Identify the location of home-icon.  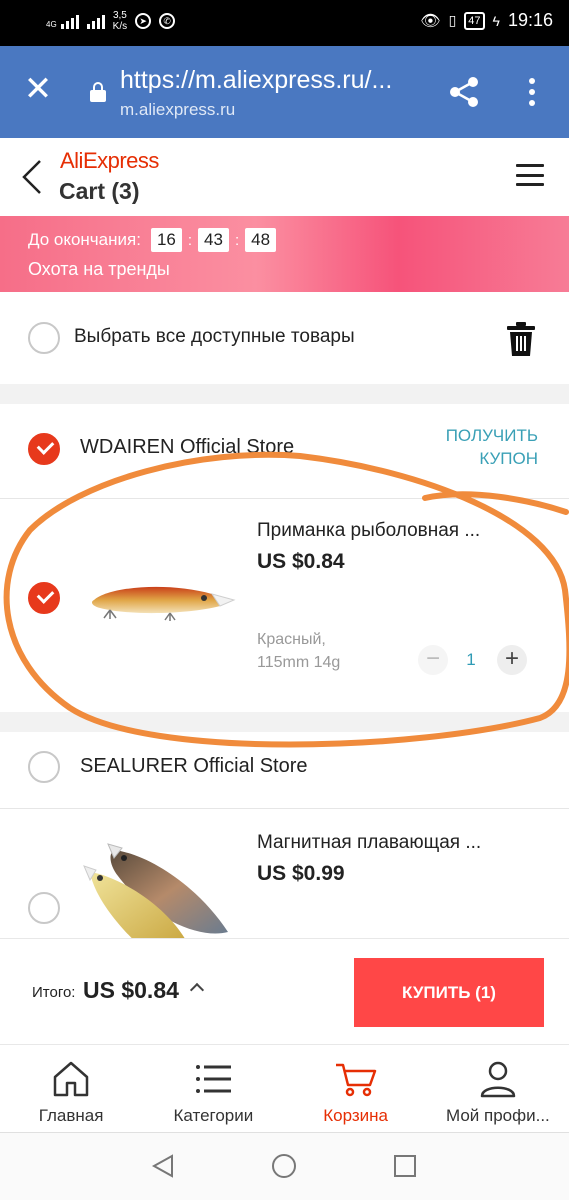
(71, 1079).